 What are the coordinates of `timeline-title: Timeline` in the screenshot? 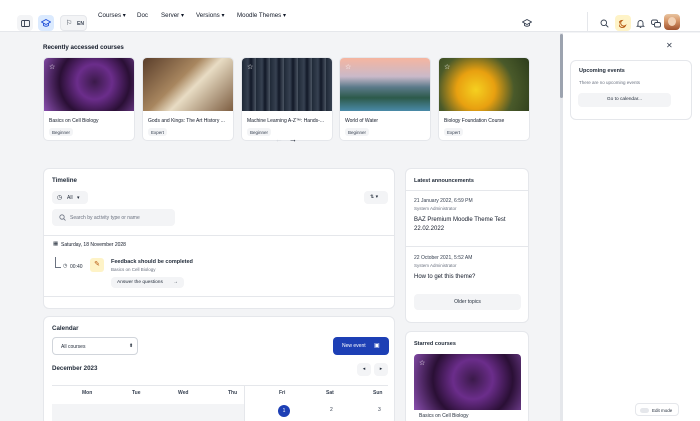 It's located at (64, 180).